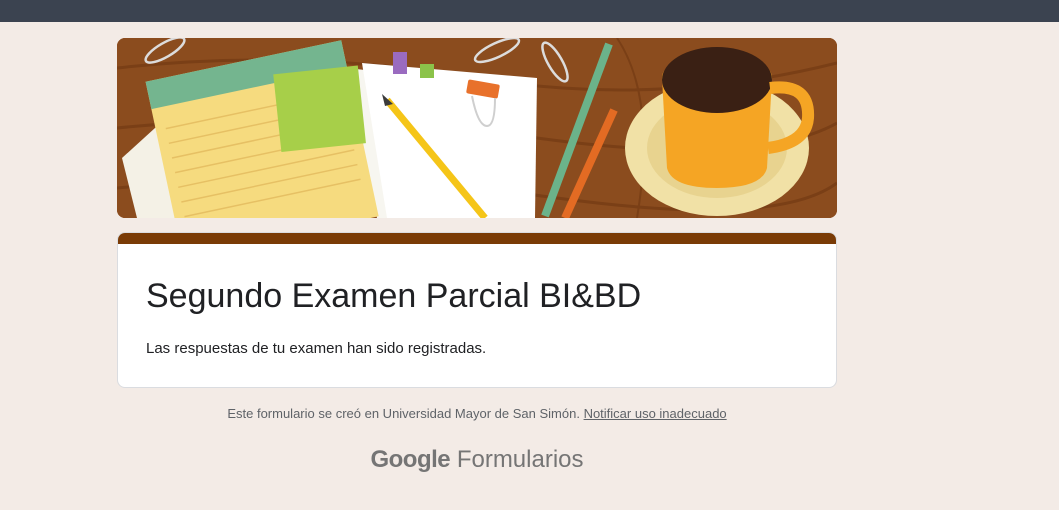 The height and width of the screenshot is (510, 1059). Describe the element at coordinates (529, 11) in the screenshot. I see `browser-top-bar` at that location.